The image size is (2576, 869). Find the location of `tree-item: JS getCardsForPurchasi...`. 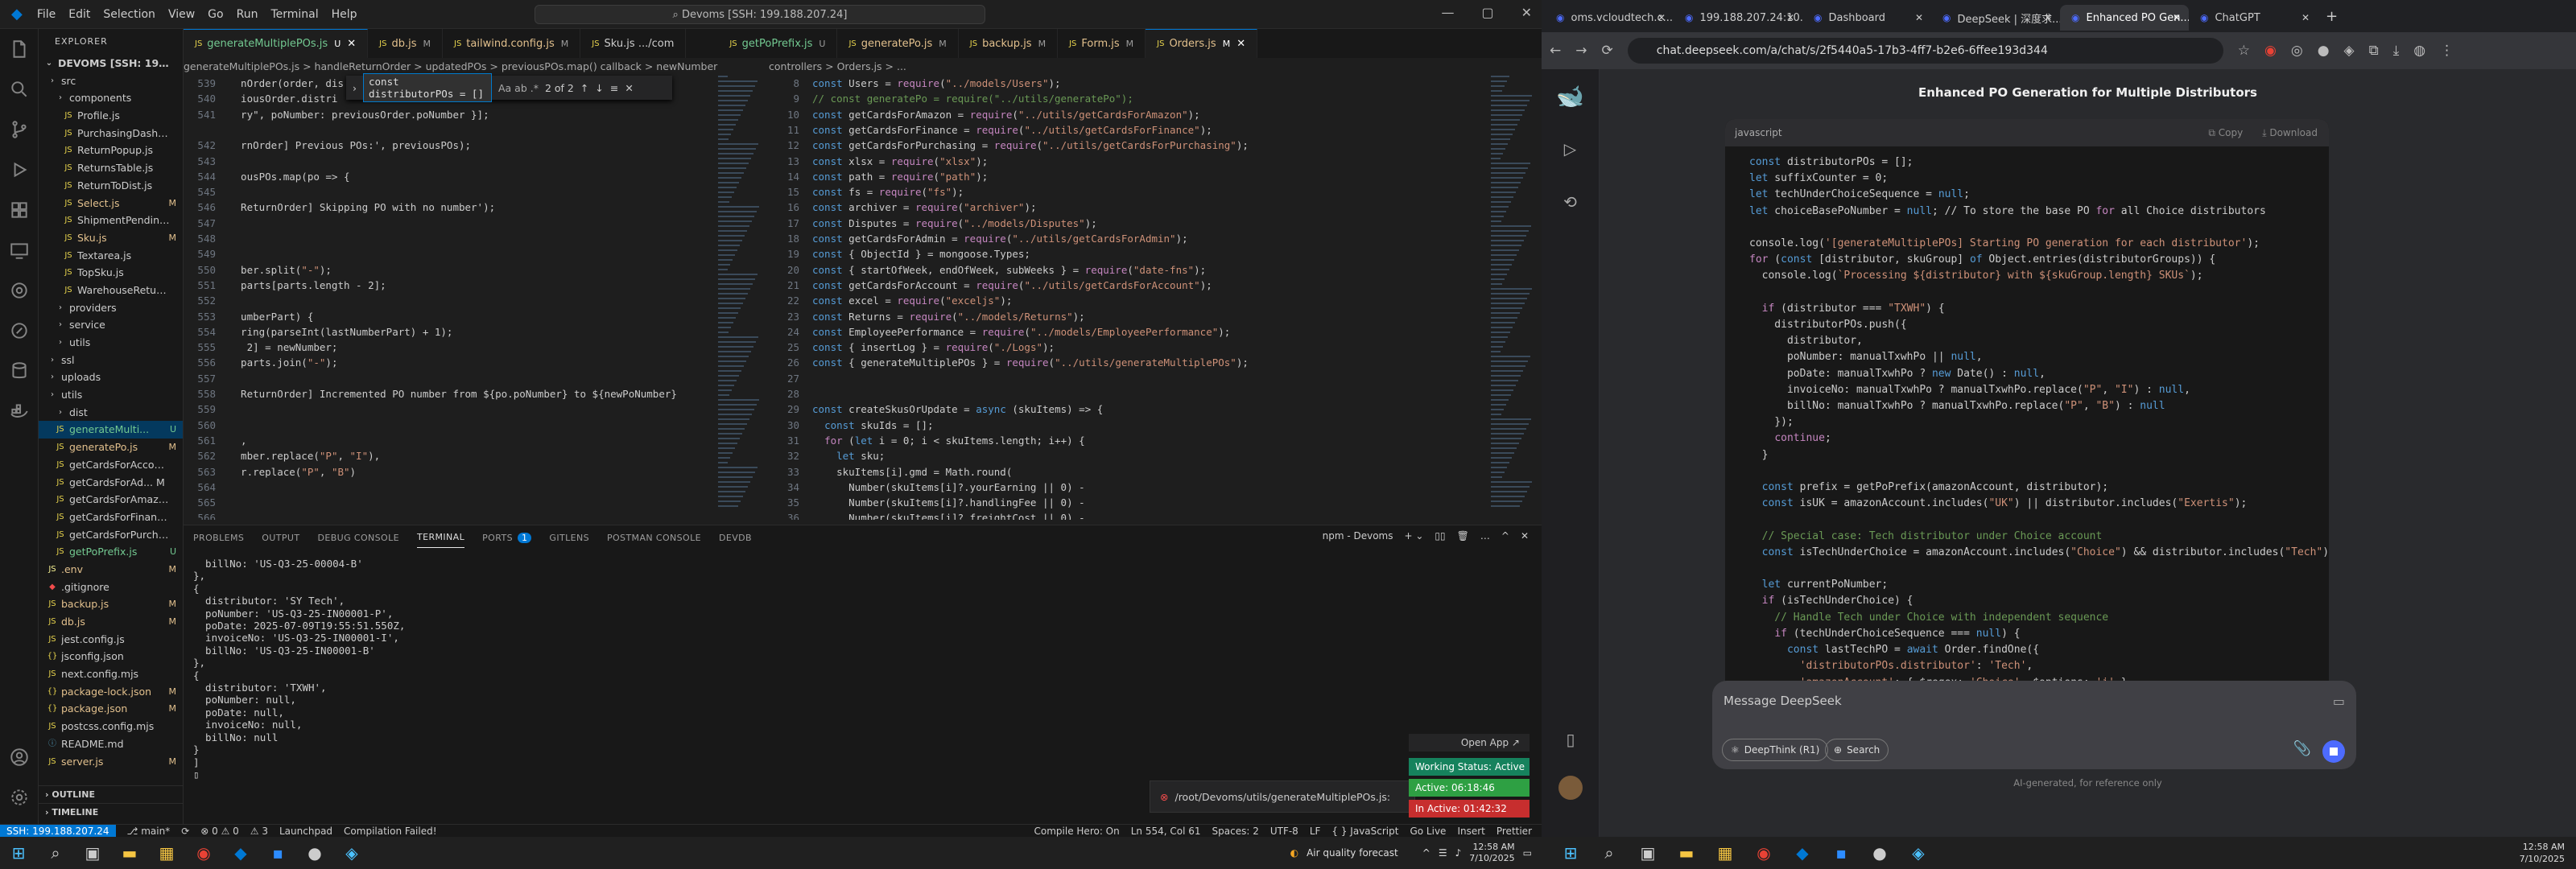

tree-item: JS getCardsForPurchasi... is located at coordinates (111, 535).